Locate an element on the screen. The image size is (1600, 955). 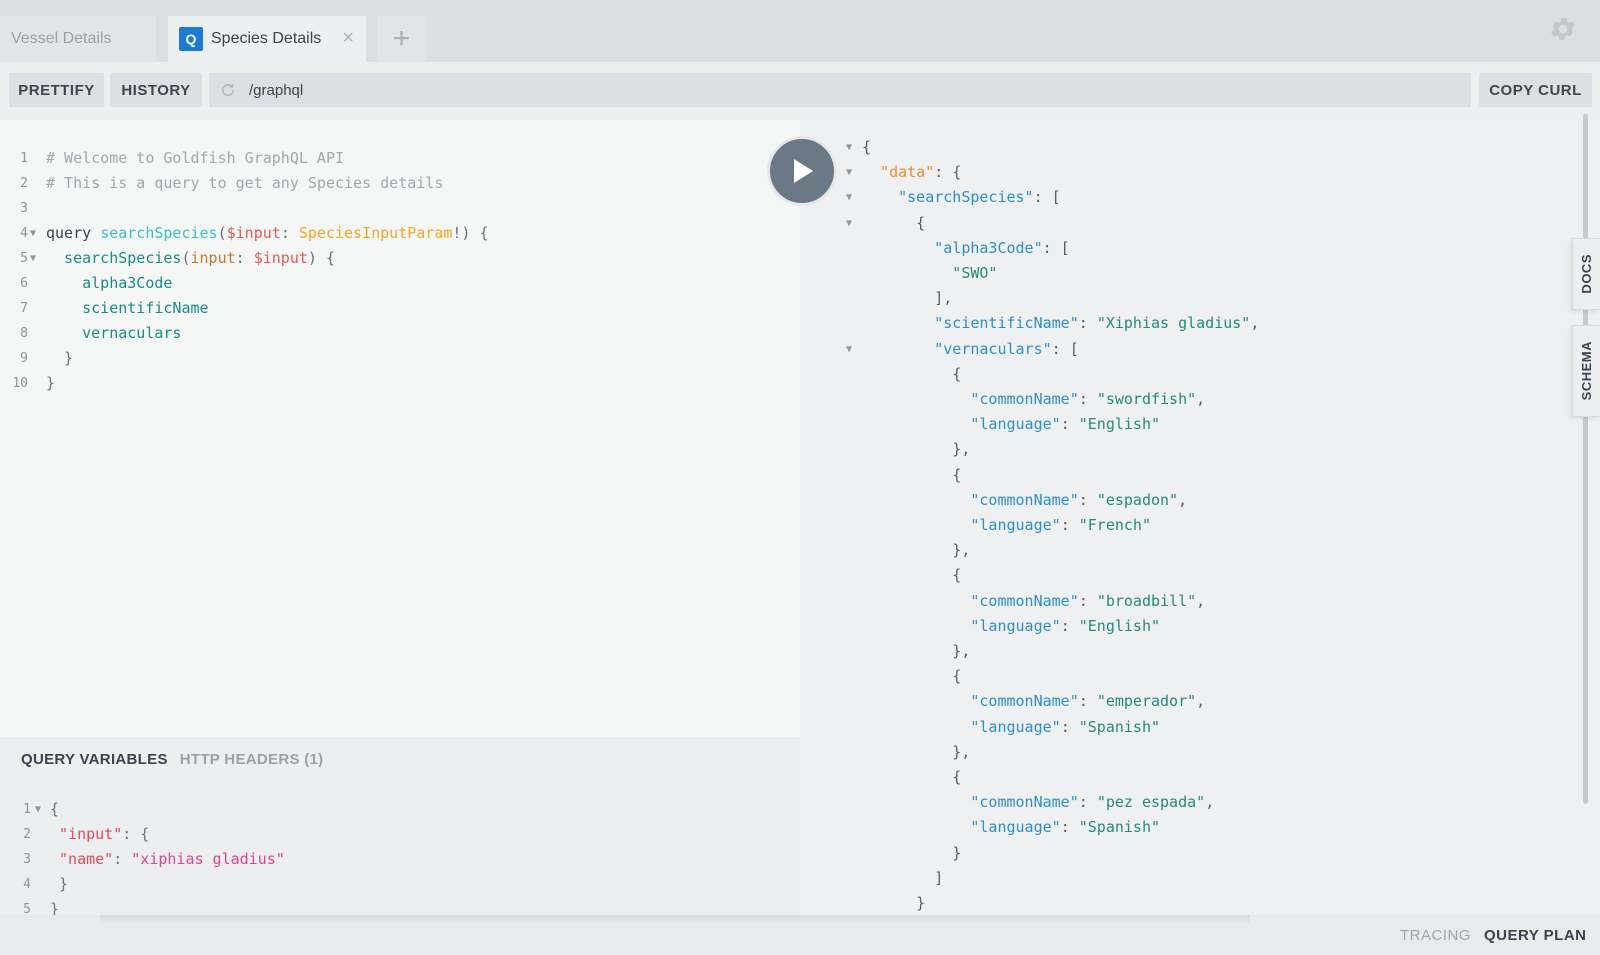
line-number: 10 is located at coordinates (20, 383).